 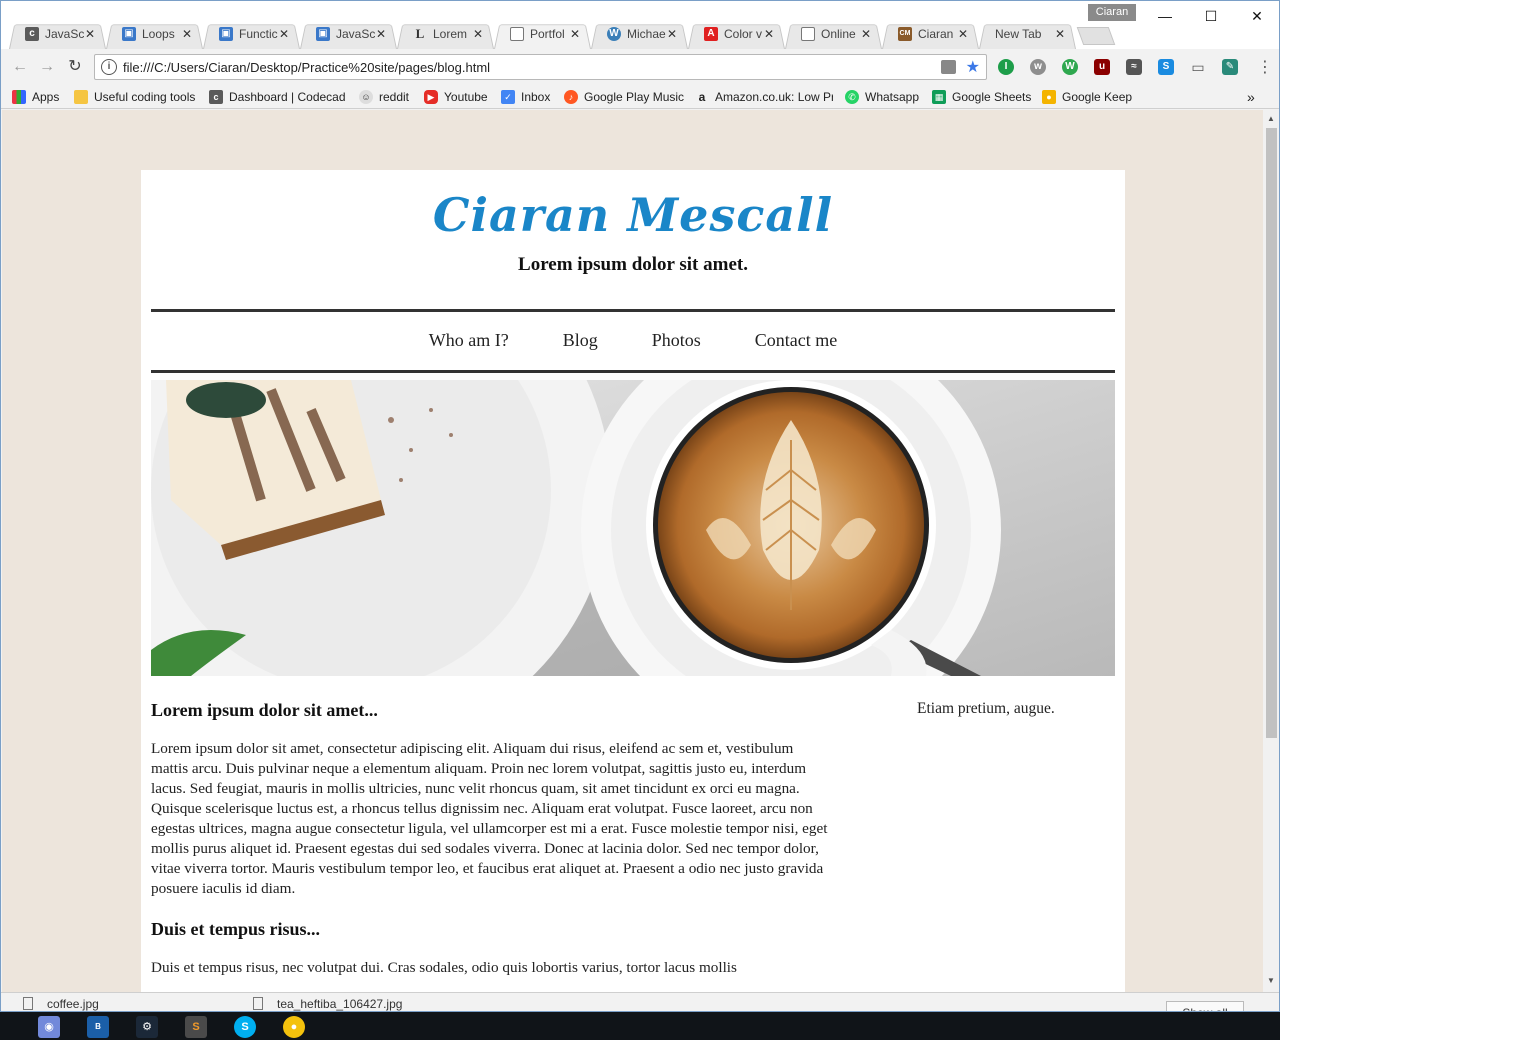 I want to click on info-icon: i, so click(x=109, y=67).